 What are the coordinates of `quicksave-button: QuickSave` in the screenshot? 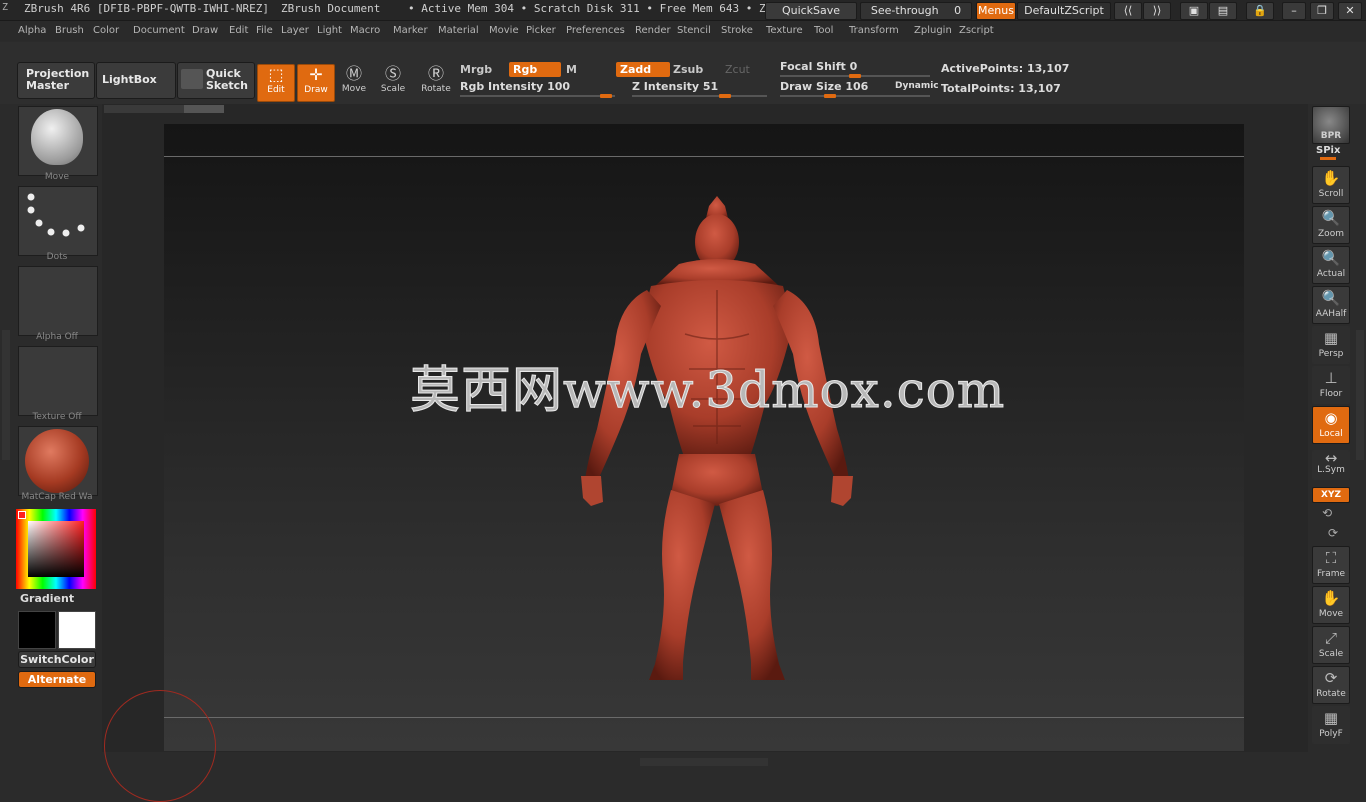 It's located at (811, 11).